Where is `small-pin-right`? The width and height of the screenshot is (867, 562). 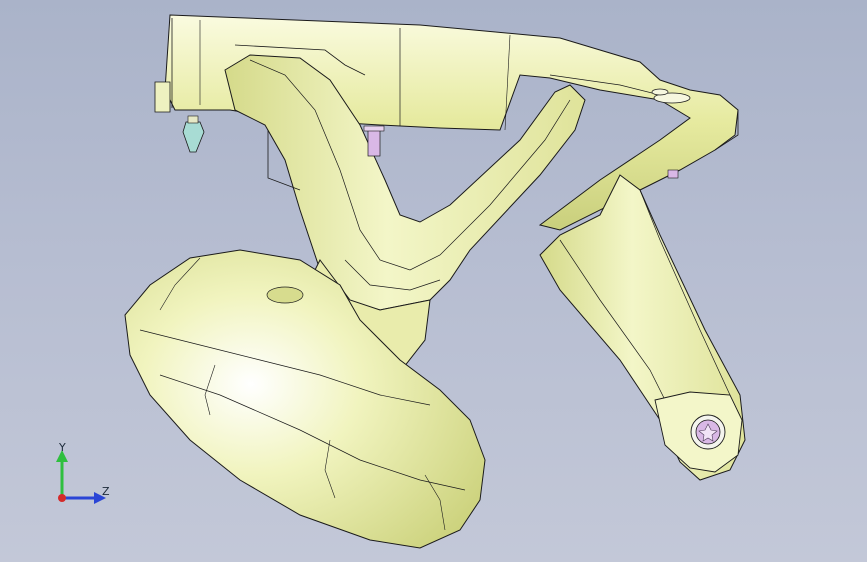 small-pin-right is located at coordinates (673, 174).